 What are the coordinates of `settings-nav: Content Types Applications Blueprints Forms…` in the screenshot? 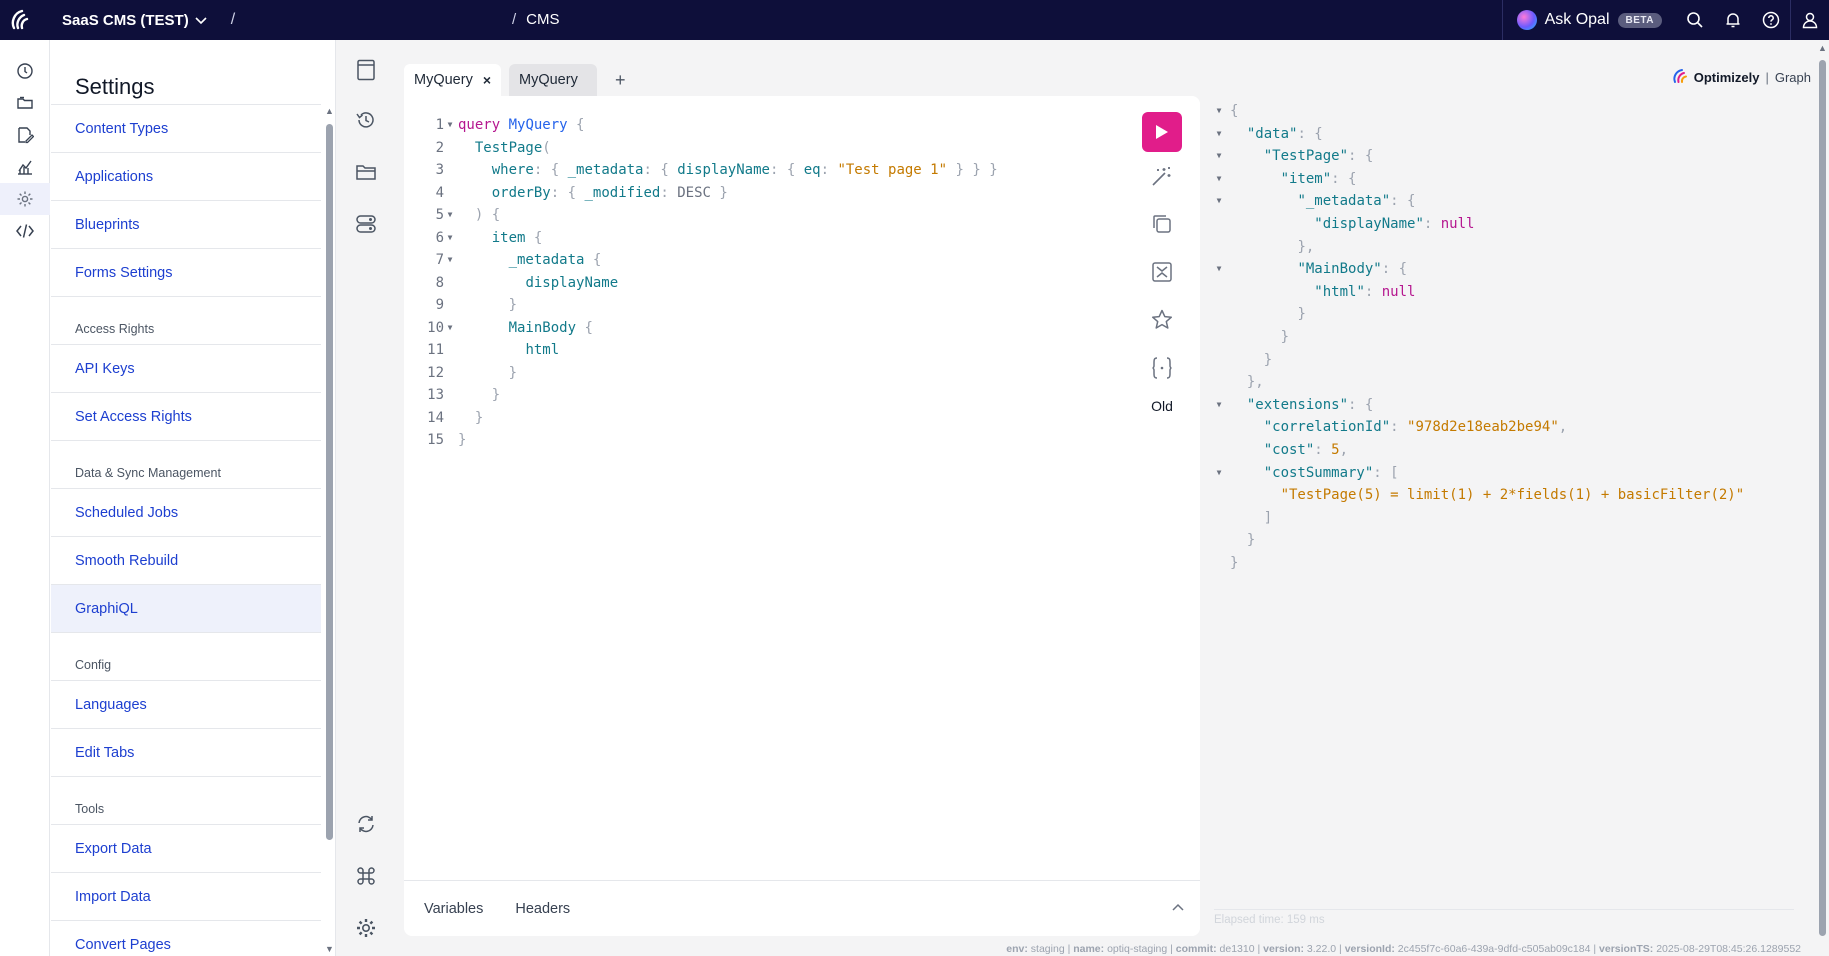 It's located at (186, 530).